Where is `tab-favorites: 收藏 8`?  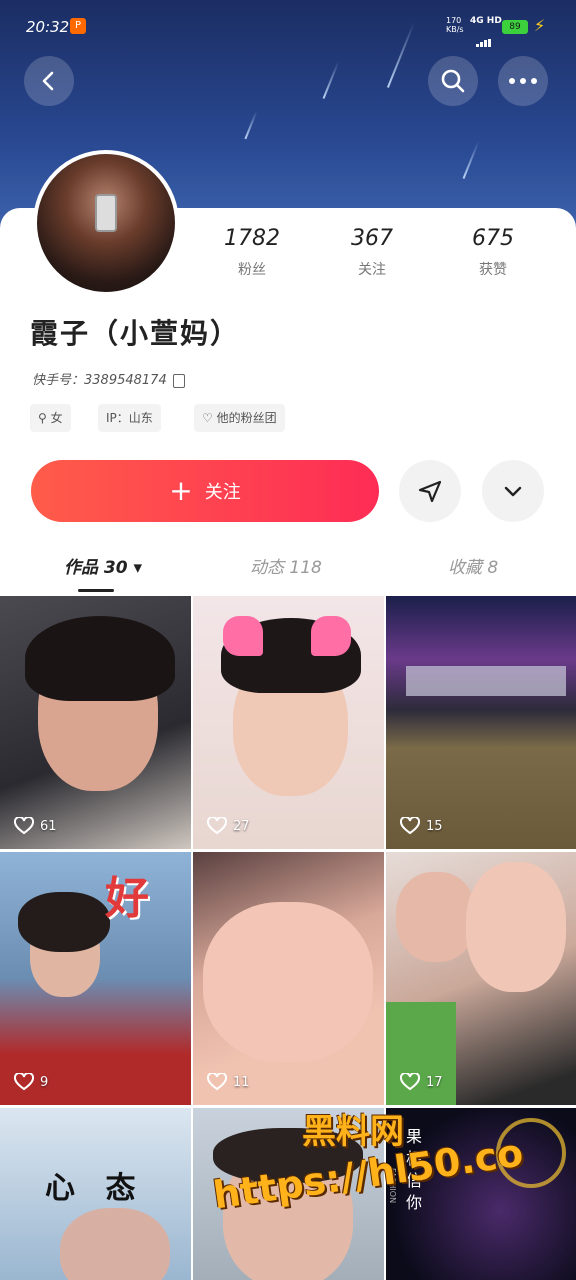
tab-favorites: 收藏 8 is located at coordinates (473, 565).